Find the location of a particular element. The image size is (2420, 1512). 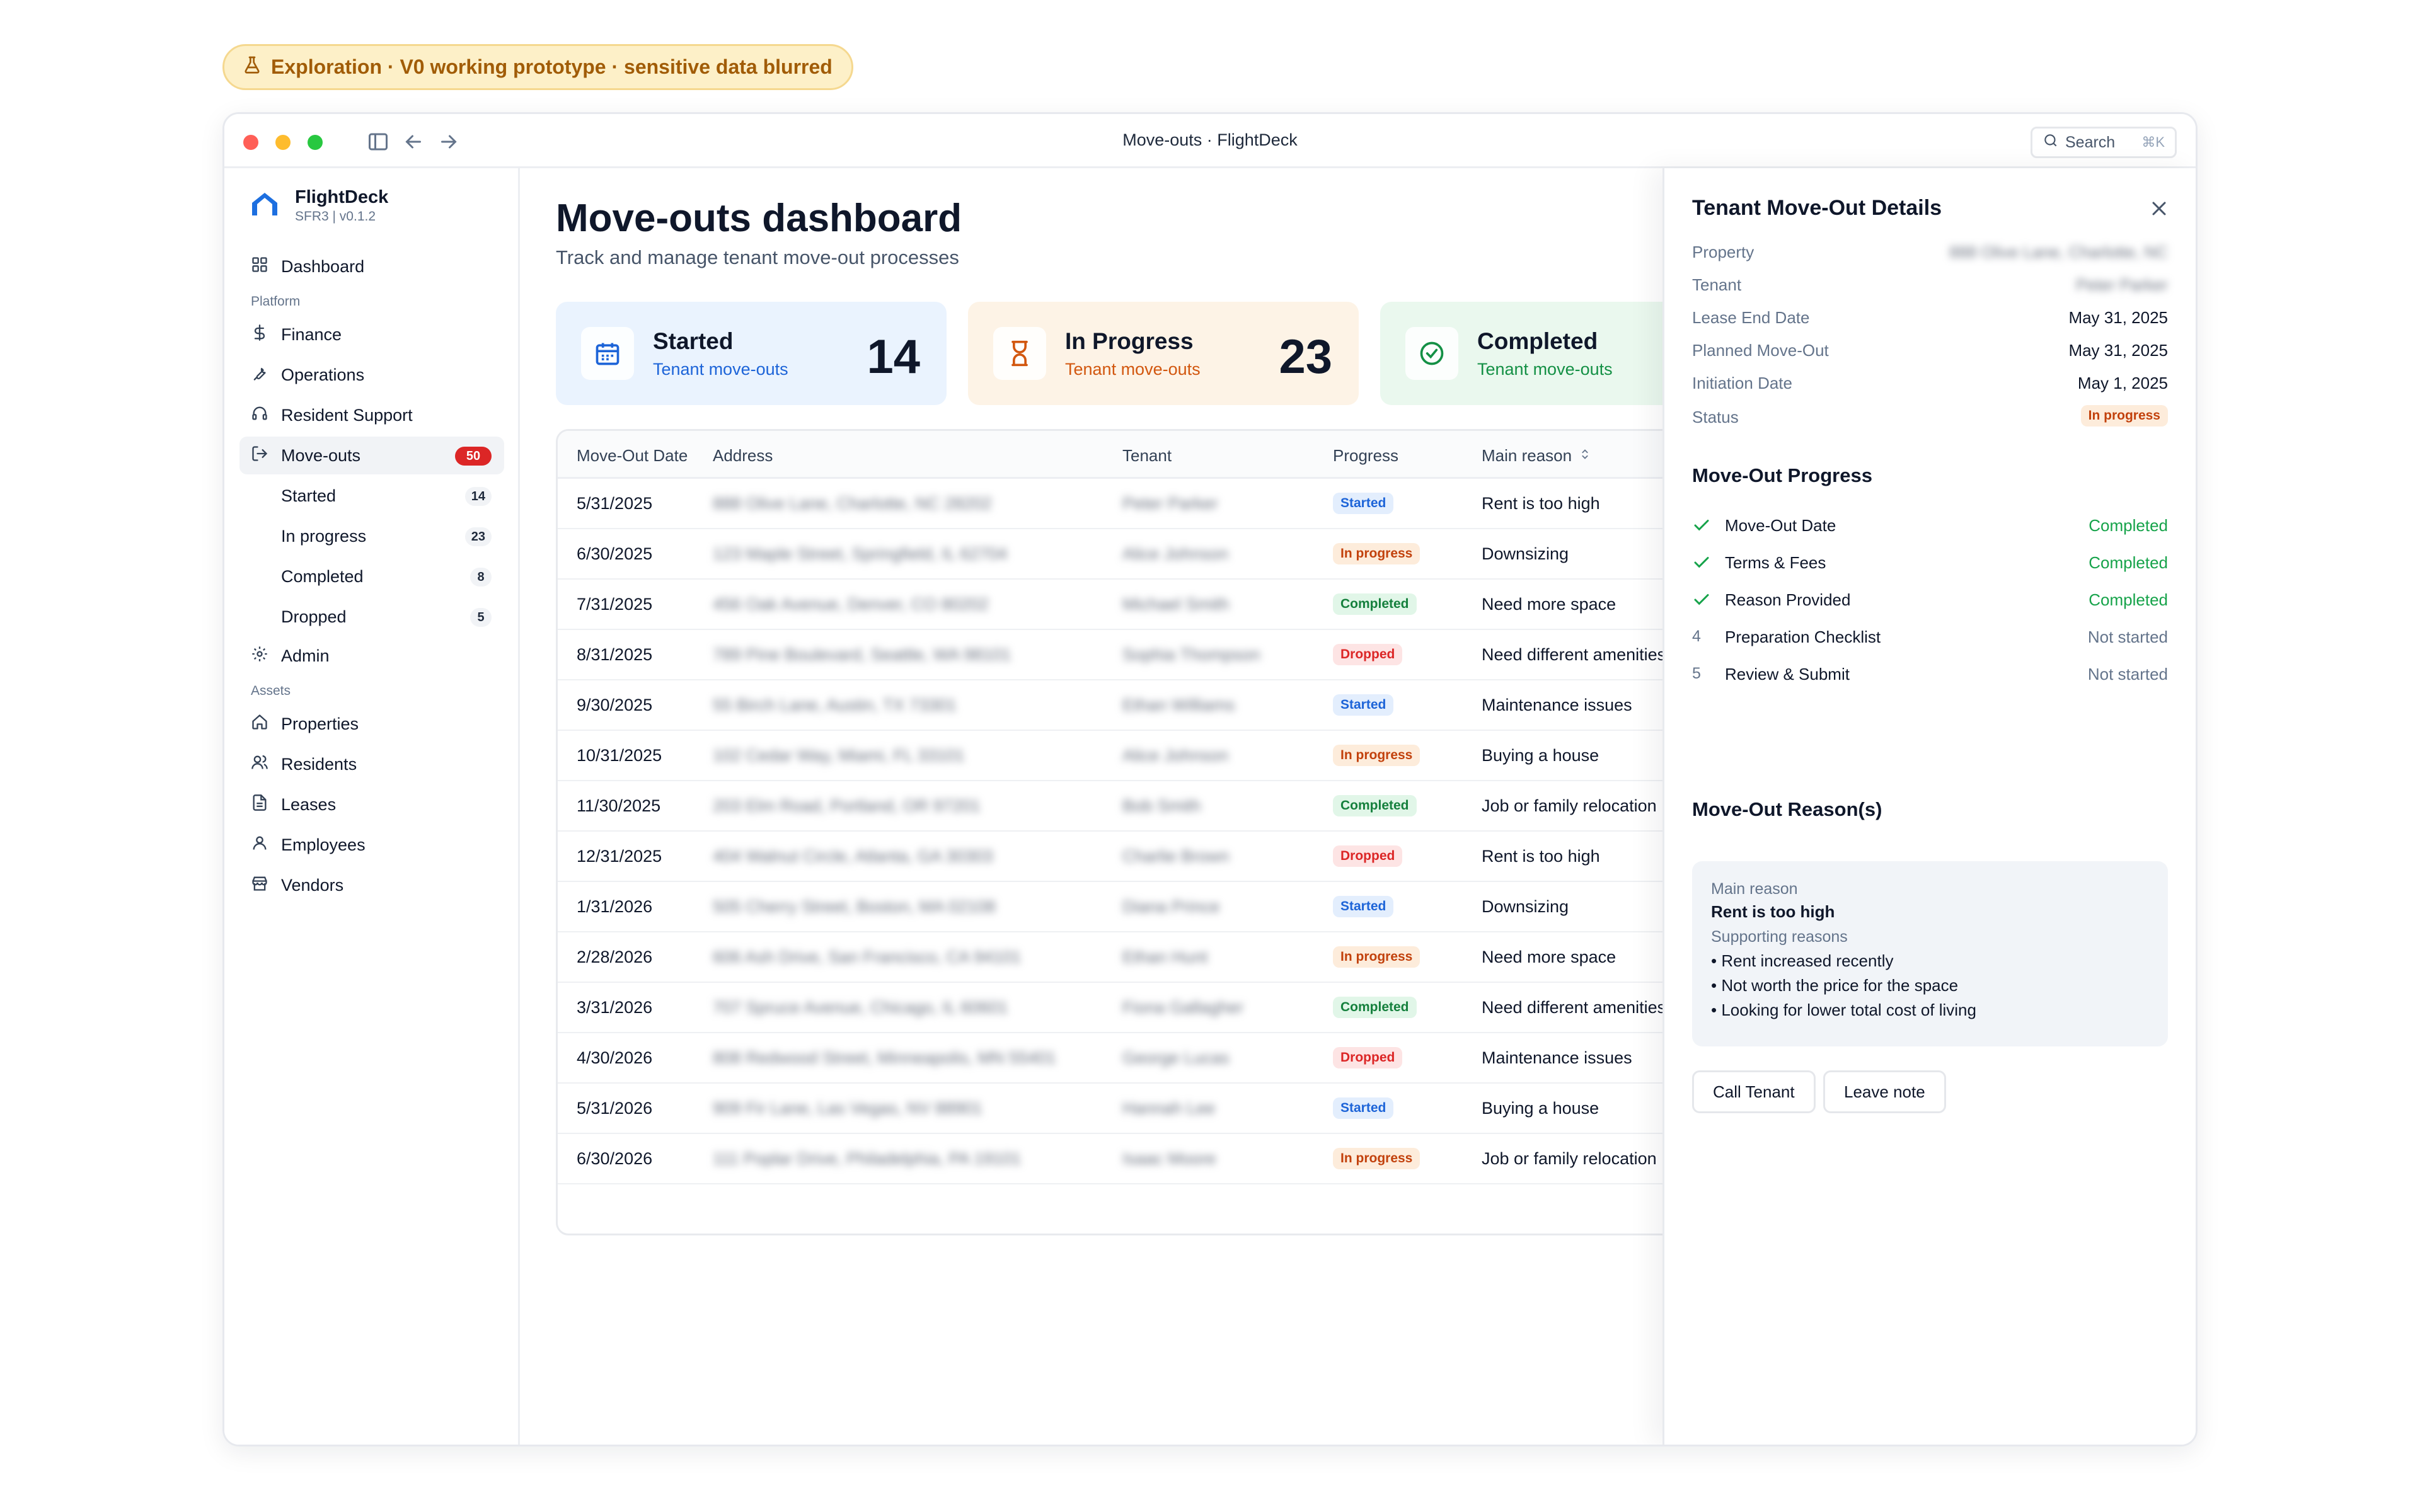

sidebar-item-label: Employees is located at coordinates (324, 844).